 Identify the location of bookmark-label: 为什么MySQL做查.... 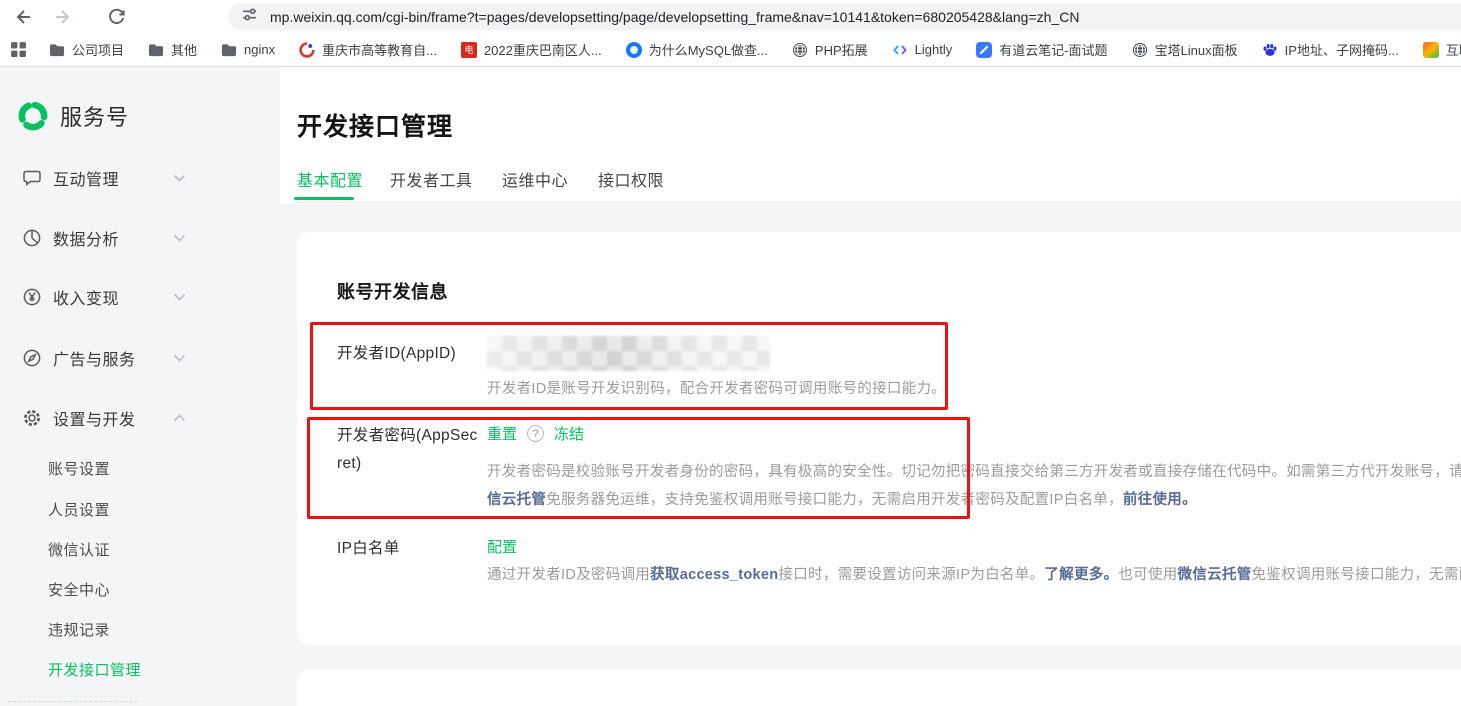
(708, 50).